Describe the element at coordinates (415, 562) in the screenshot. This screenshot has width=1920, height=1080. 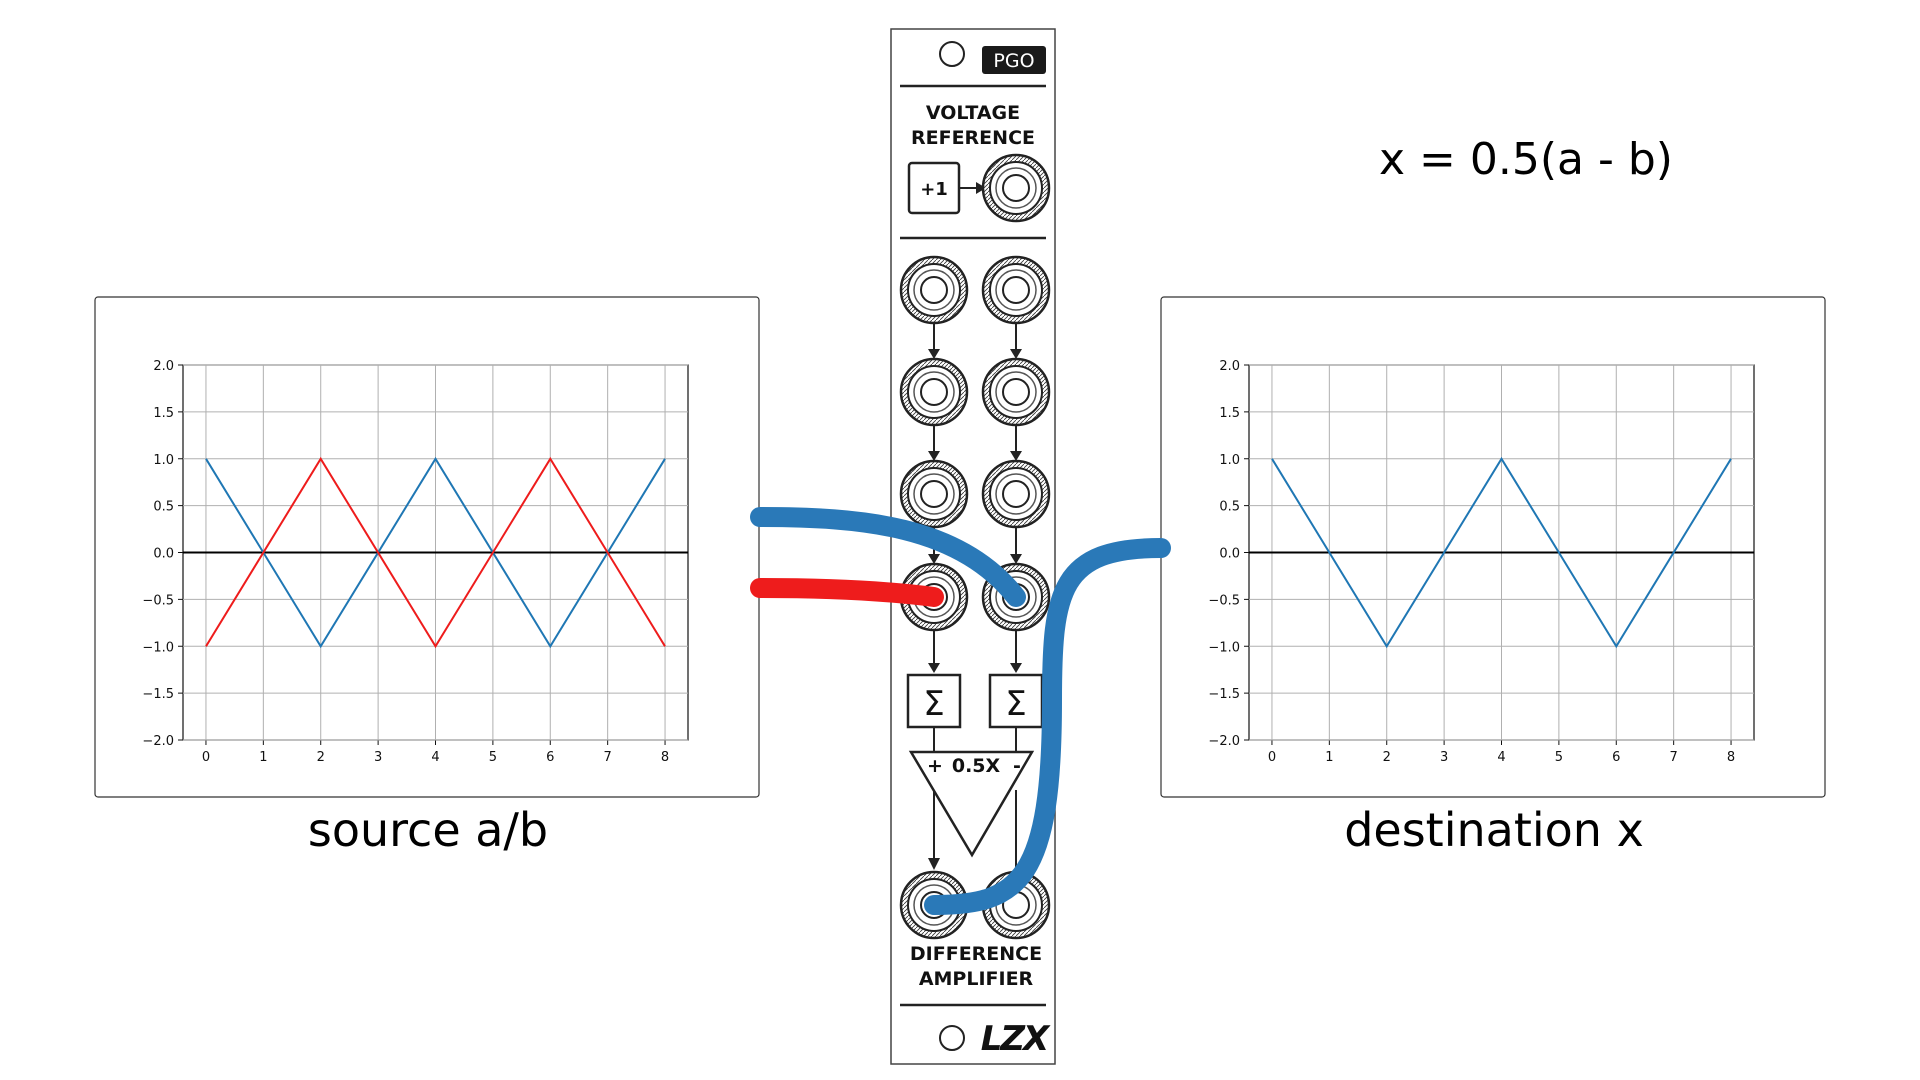
I see `source-plot-area: 0 1 2 3 4 5 6 7 8 2.0 1.5 1.0 0.5 0.0 −0.5 −1.0 −1.5 −2.0` at that location.